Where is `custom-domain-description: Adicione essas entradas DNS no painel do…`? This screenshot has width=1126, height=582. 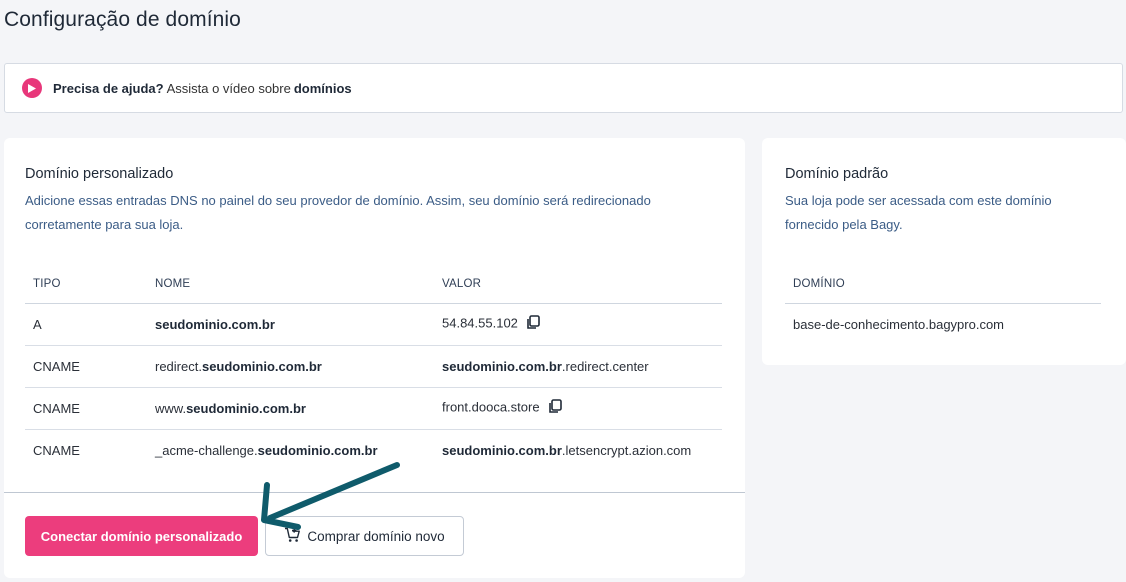 custom-domain-description: Adicione essas entradas DNS no painel do… is located at coordinates (338, 212).